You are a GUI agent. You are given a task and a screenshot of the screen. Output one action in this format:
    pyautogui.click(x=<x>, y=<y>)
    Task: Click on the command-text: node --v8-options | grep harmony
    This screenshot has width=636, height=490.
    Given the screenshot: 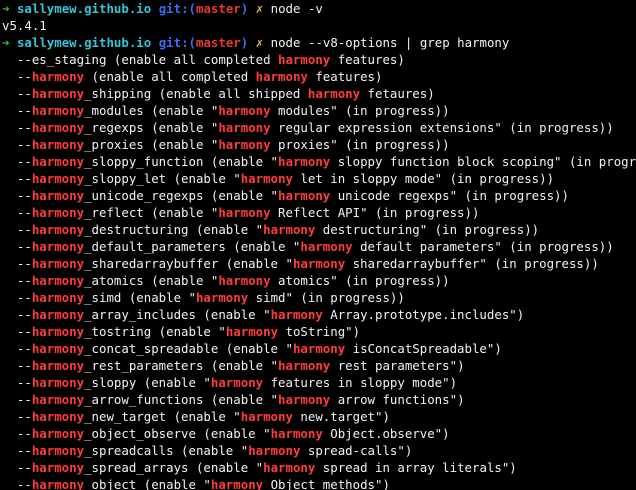 What is the action you would take?
    pyautogui.click(x=390, y=42)
    